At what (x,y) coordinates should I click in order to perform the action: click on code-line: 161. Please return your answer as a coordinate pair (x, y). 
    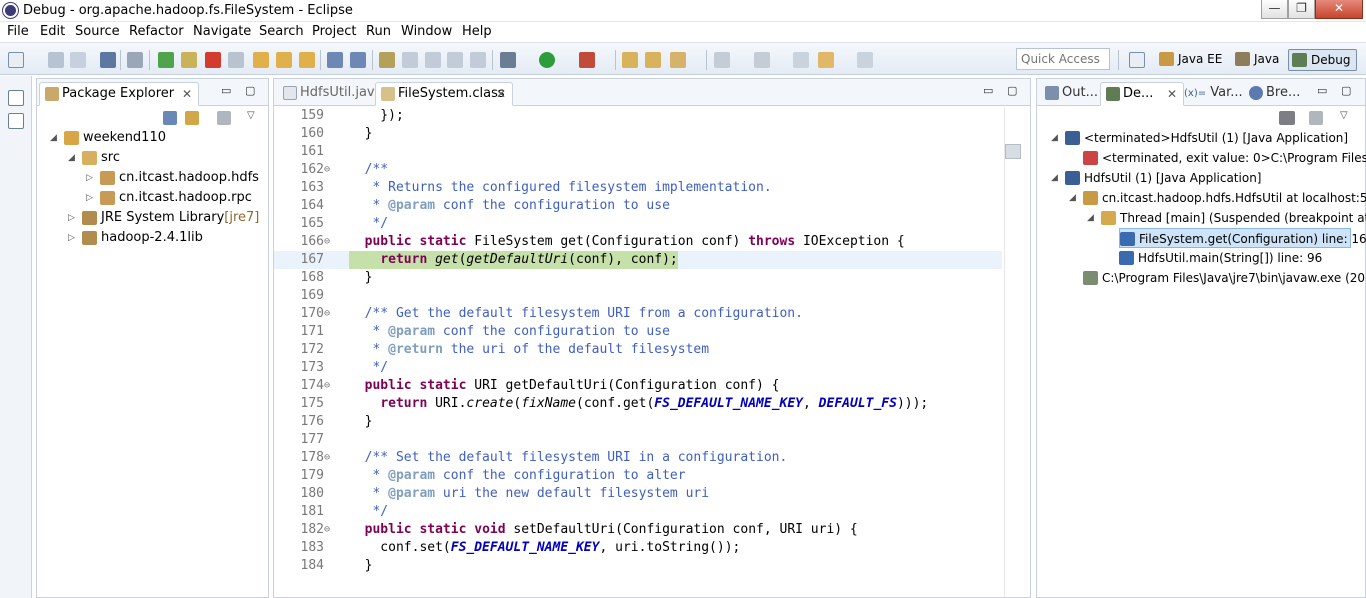
    Looking at the image, I should click on (638, 152).